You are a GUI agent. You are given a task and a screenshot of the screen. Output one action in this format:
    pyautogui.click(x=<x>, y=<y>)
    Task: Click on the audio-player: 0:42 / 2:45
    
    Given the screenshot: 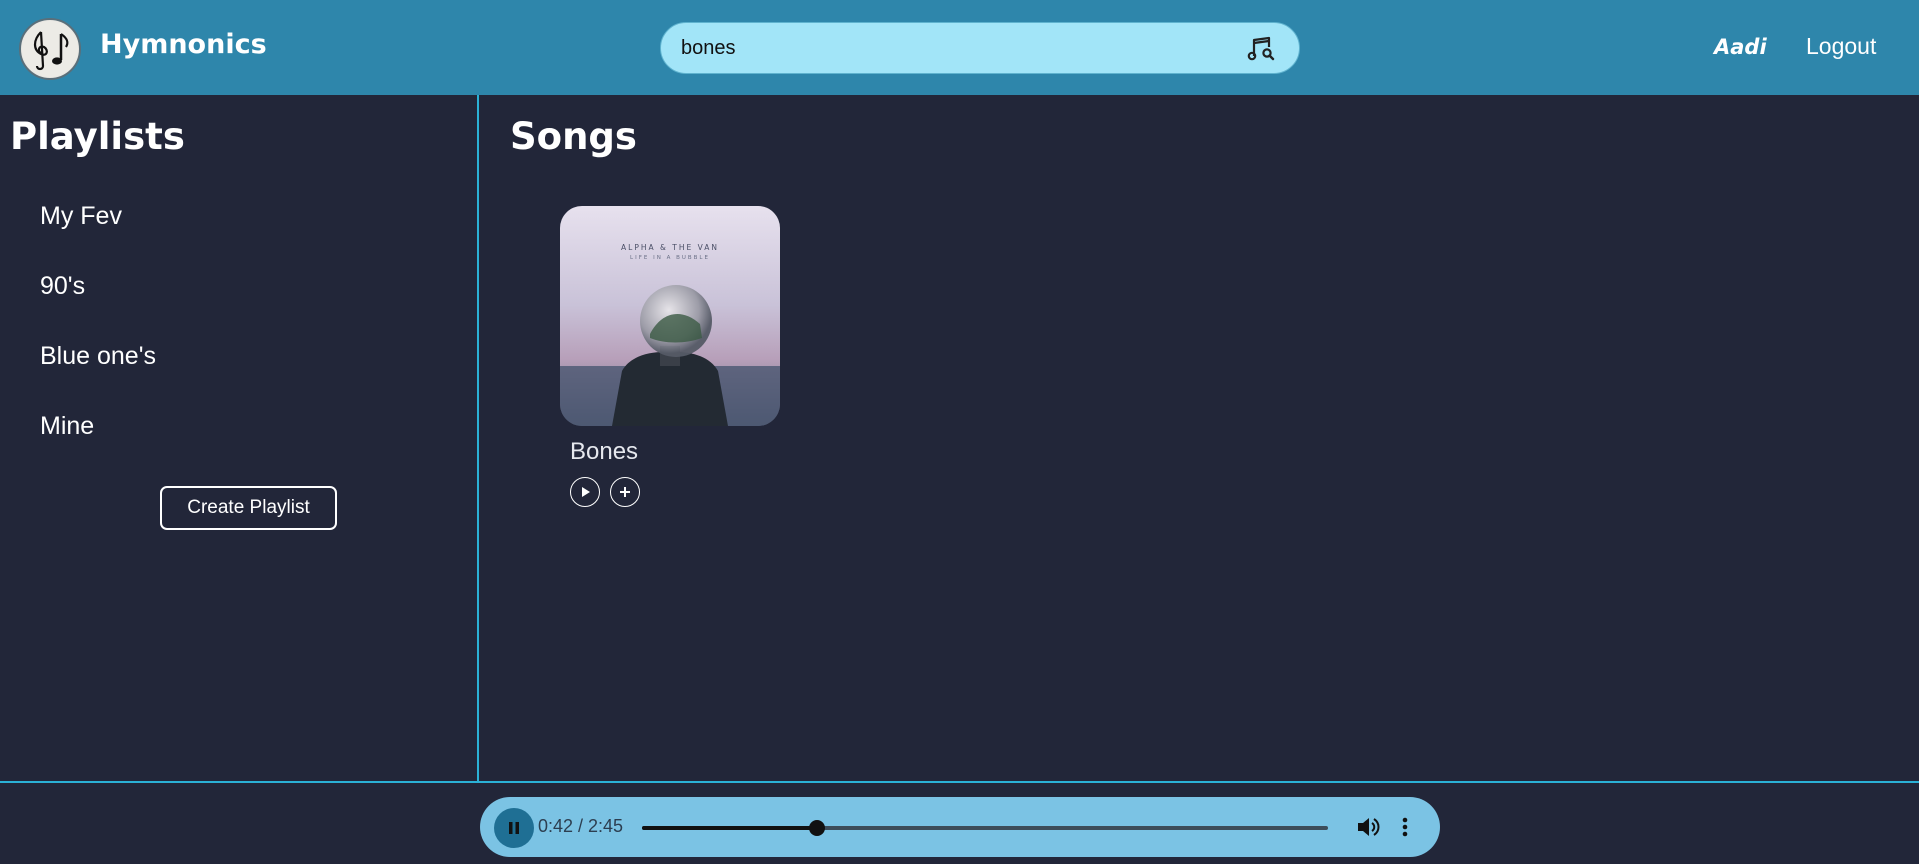 What is the action you would take?
    pyautogui.click(x=960, y=827)
    